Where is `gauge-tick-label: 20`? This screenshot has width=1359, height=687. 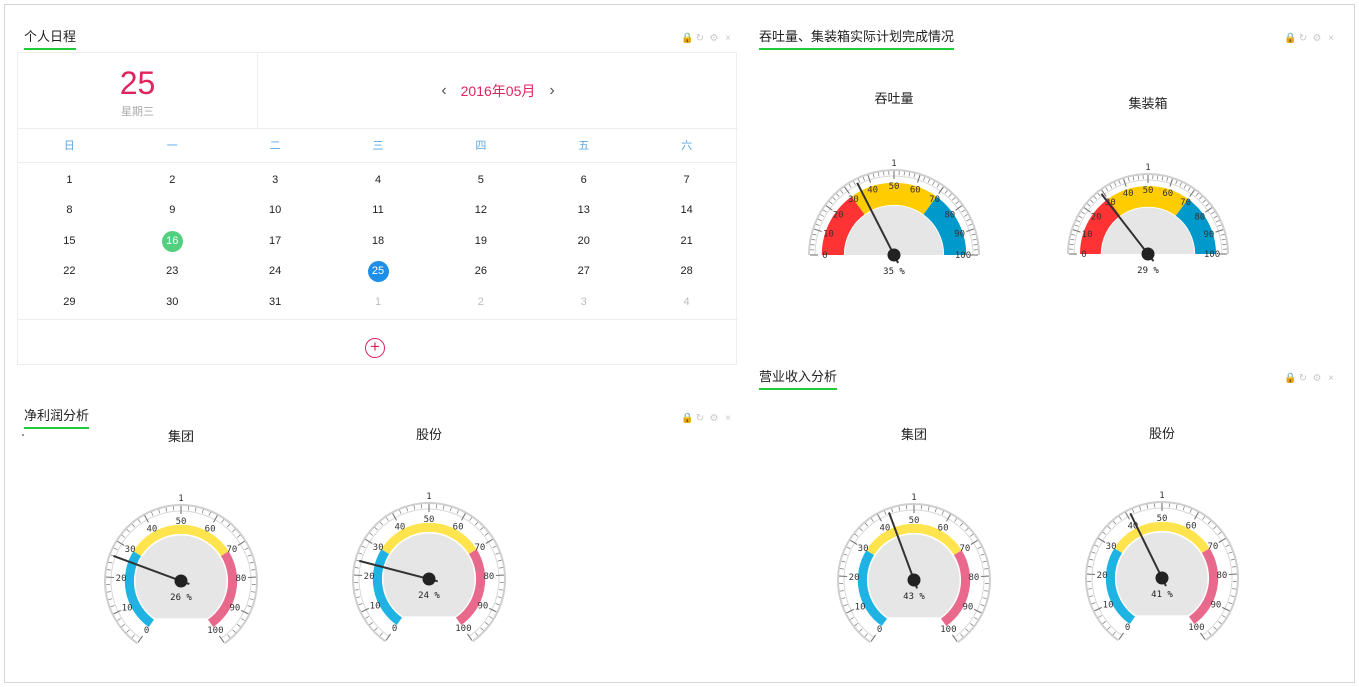
gauge-tick-label: 20 is located at coordinates (1102, 576).